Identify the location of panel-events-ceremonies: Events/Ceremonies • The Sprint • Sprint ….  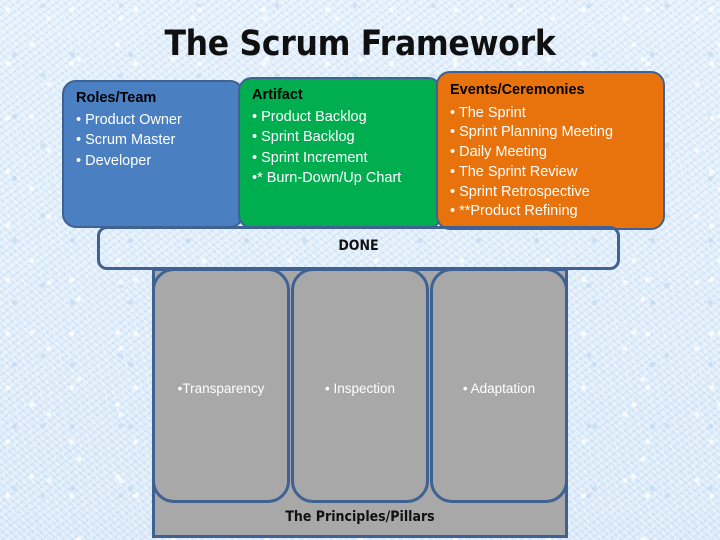
(550, 150).